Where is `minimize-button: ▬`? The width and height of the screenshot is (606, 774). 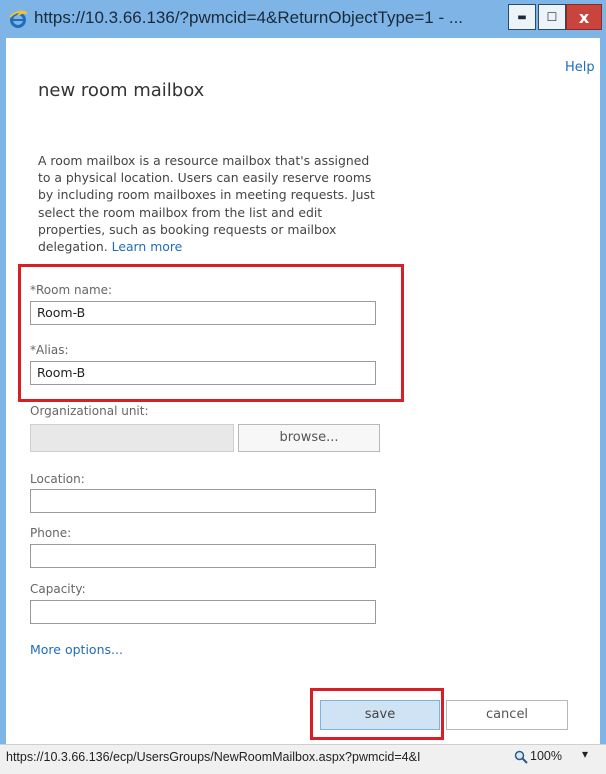 minimize-button: ▬ is located at coordinates (522, 17).